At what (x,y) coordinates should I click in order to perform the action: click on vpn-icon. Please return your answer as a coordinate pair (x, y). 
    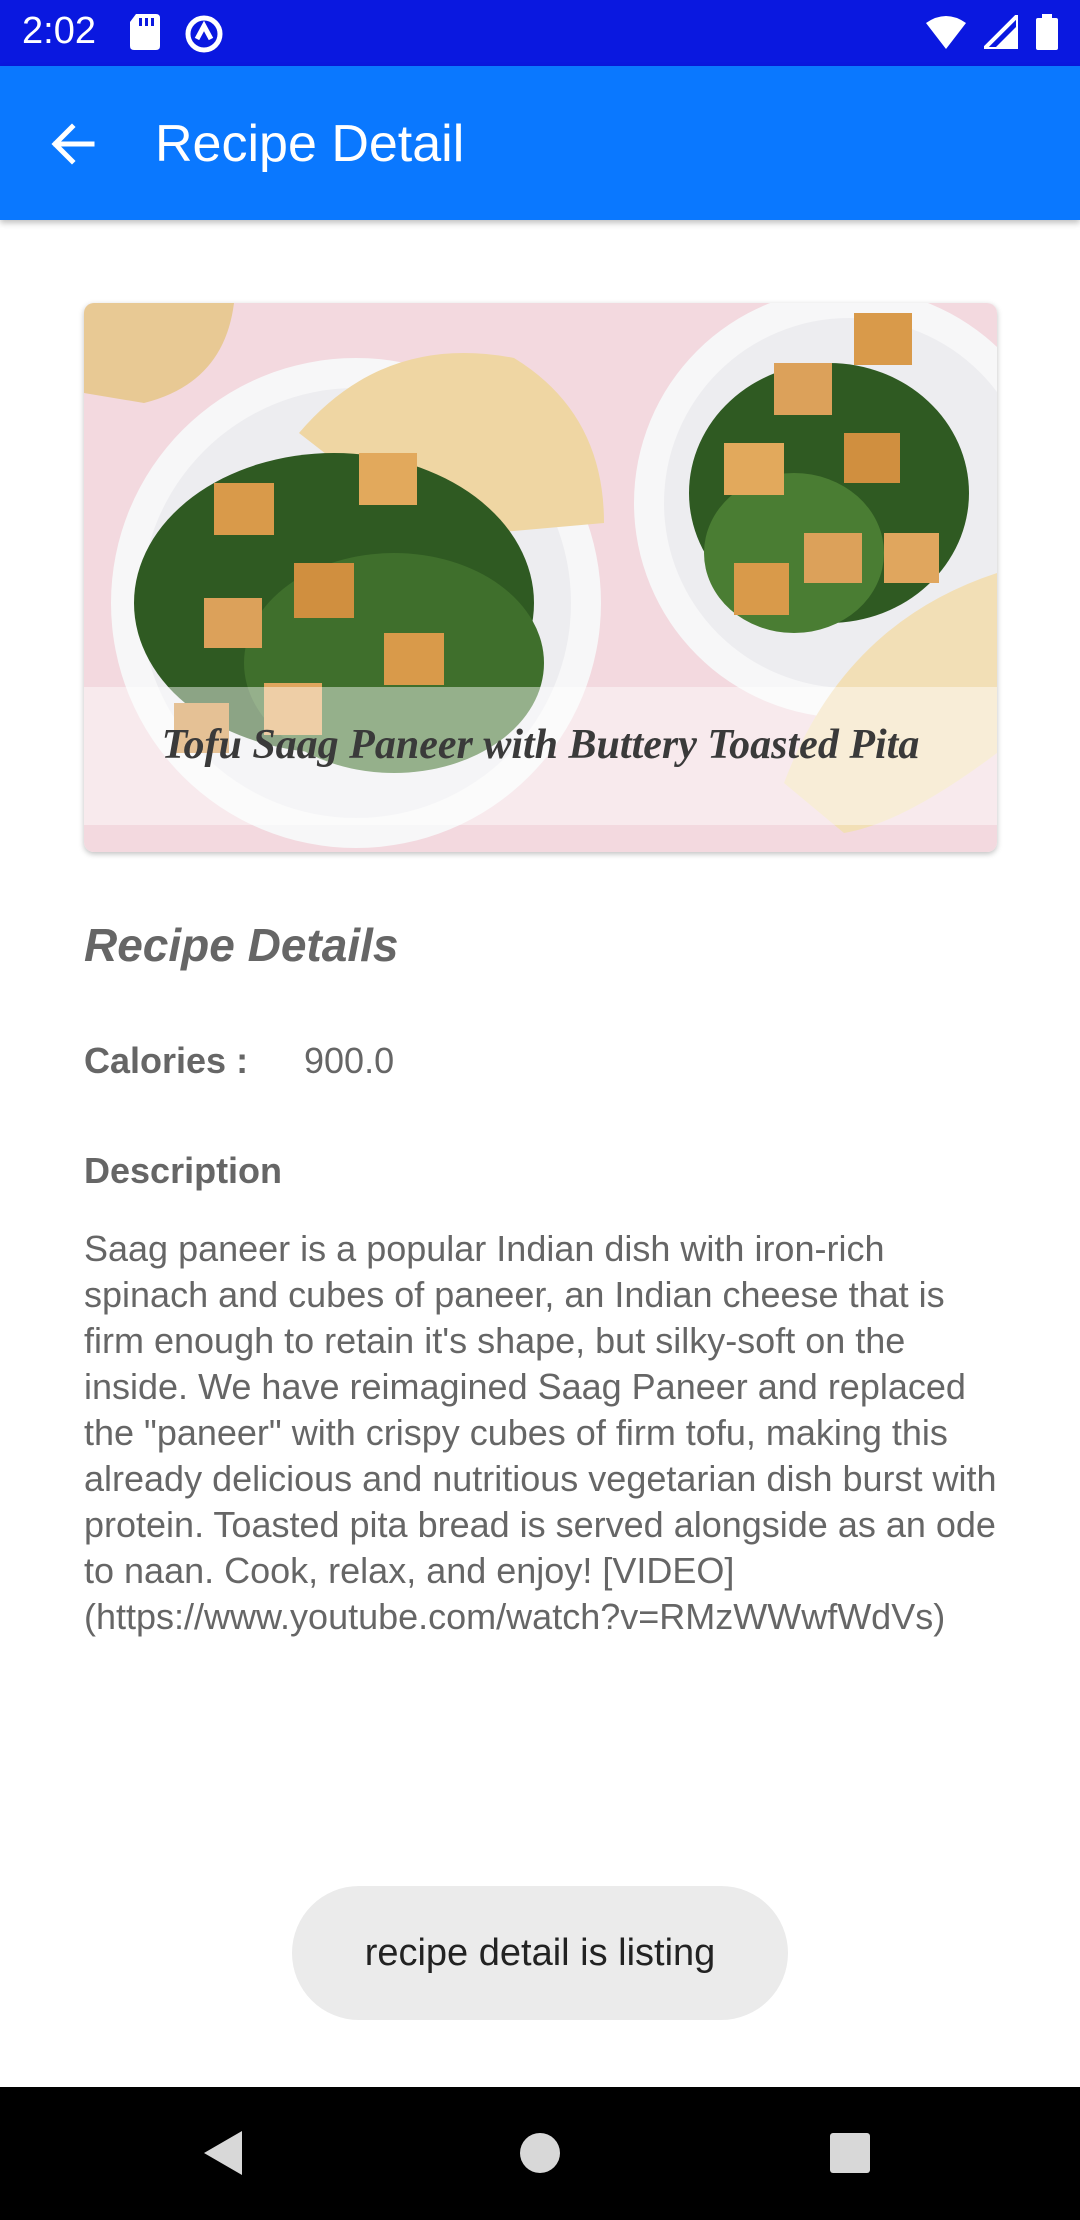
    Looking at the image, I should click on (204, 36).